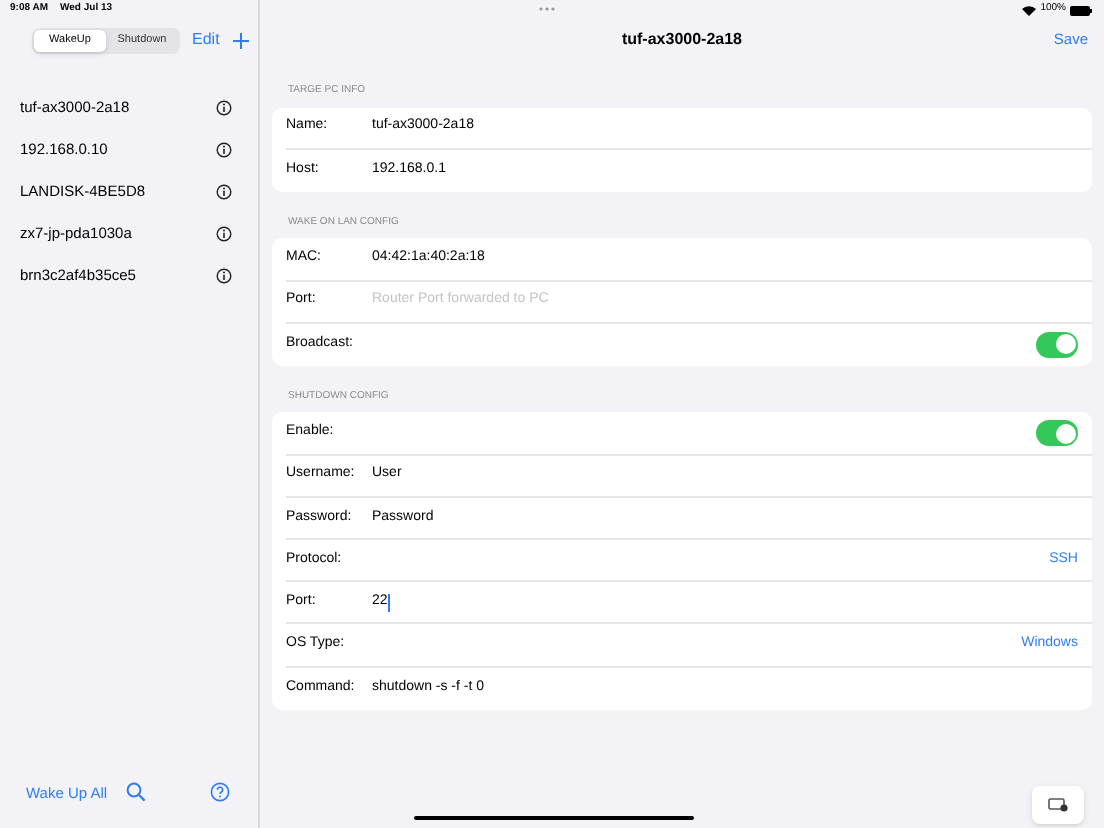 The image size is (1104, 828). Describe the element at coordinates (1081, 10) in the screenshot. I see `battery-icon` at that location.